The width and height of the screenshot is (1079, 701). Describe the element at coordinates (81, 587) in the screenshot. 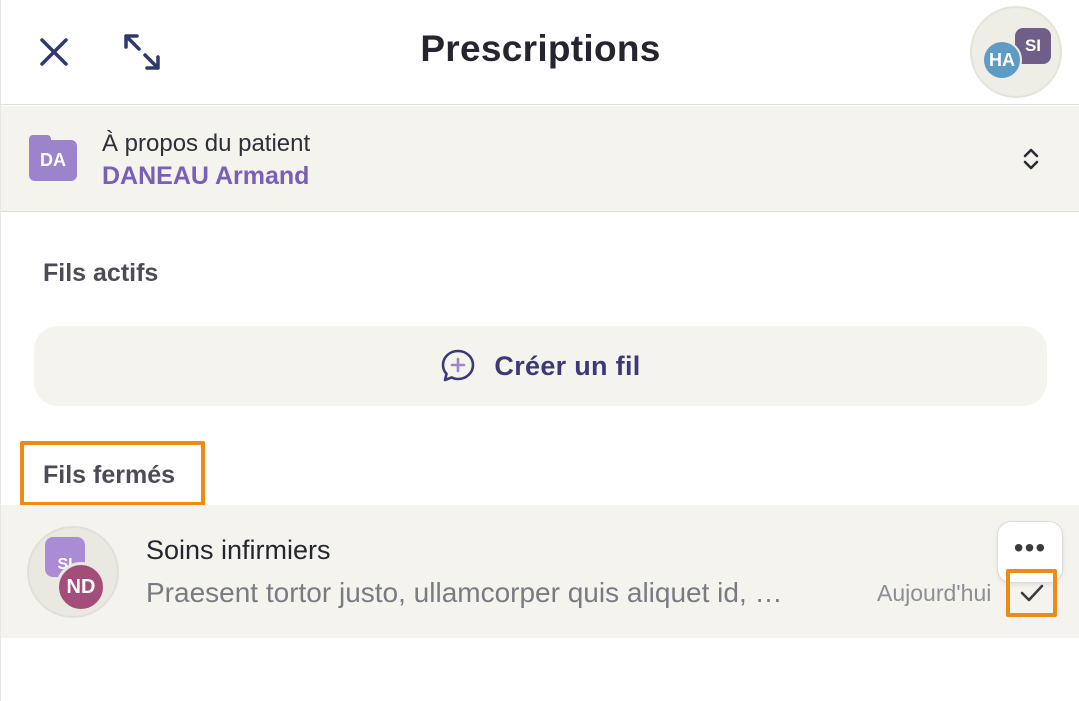

I see `avatar-nd: ND` at that location.